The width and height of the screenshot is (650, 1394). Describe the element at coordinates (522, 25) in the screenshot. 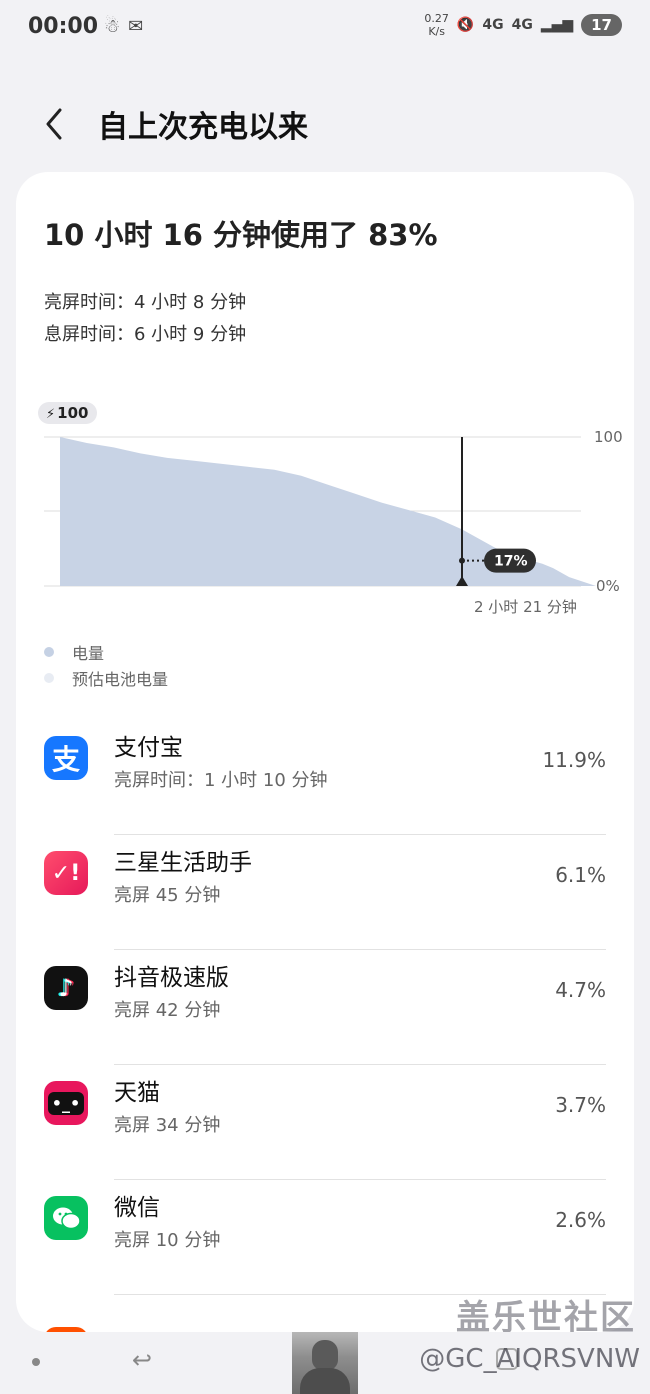

I see `signal-4g-icon-2: 4G` at that location.